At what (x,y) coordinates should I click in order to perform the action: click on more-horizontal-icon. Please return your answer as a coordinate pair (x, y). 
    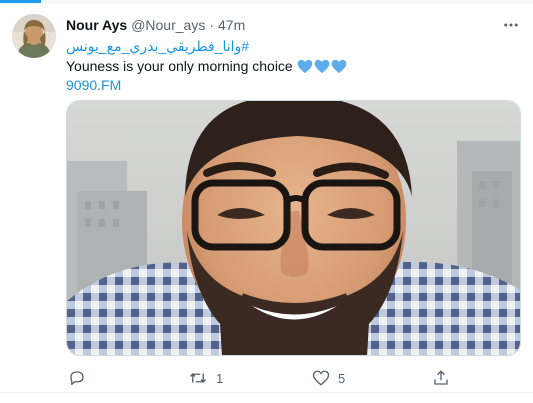
    Looking at the image, I should click on (511, 25).